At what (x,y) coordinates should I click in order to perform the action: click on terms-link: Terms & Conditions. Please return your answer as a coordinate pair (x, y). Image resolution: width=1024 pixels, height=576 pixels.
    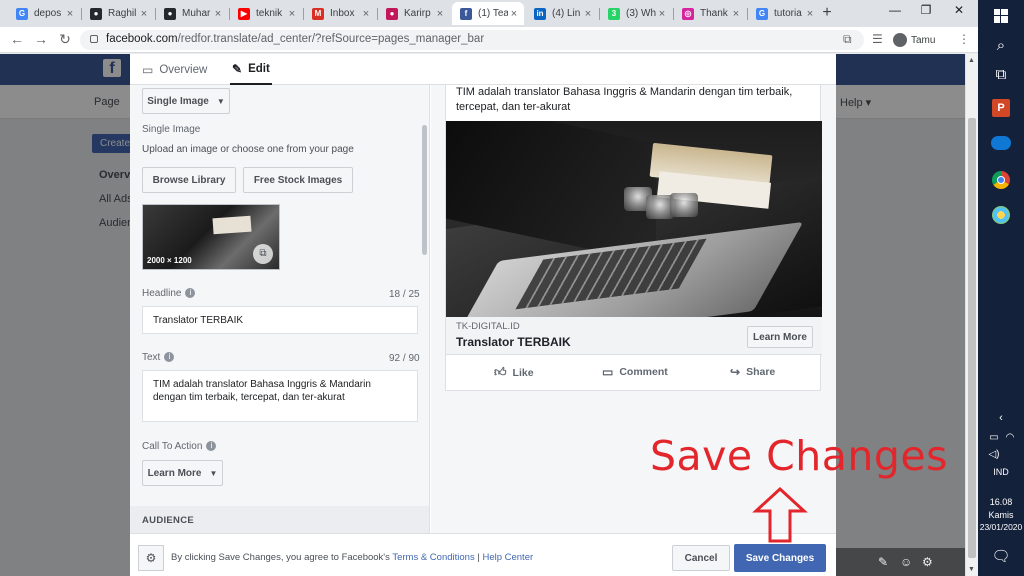
    Looking at the image, I should click on (433, 557).